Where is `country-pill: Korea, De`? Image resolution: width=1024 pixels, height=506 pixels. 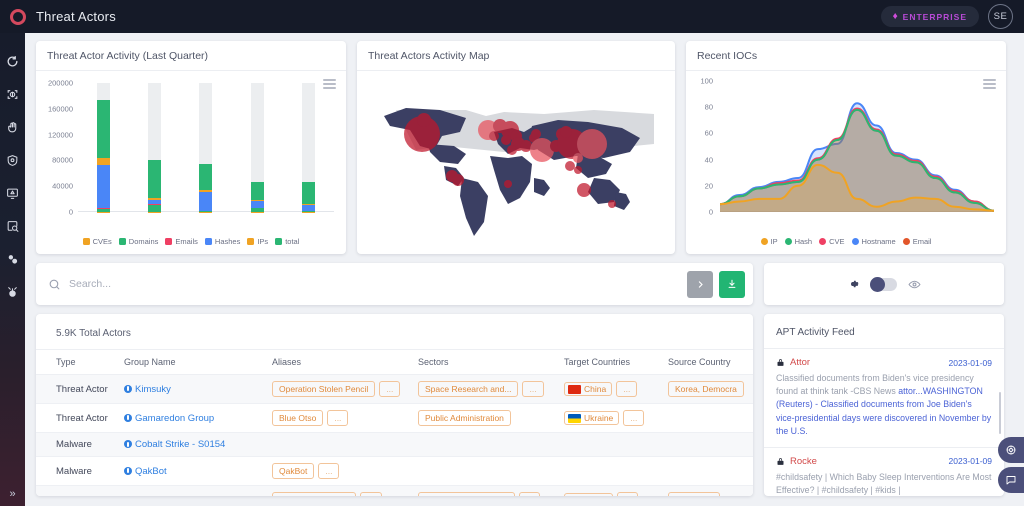
country-pill: Korea, De is located at coordinates (694, 494).